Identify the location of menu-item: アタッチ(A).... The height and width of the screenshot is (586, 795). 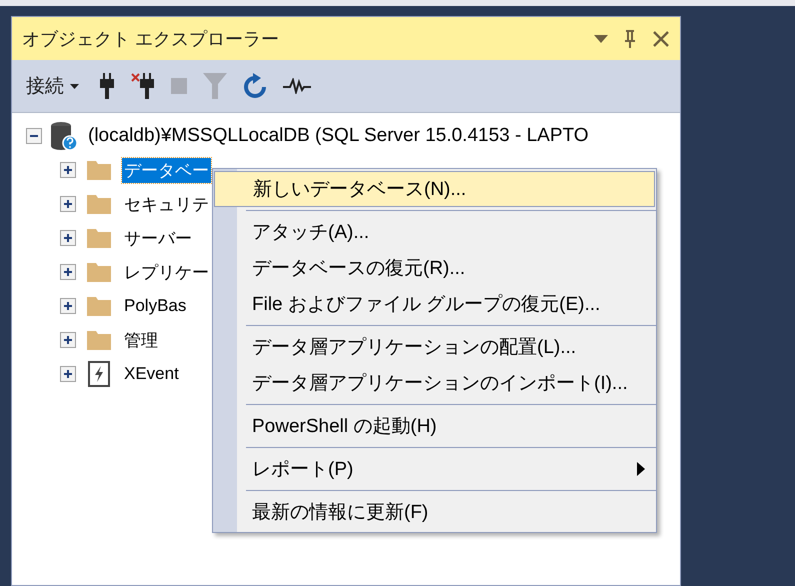
(434, 232).